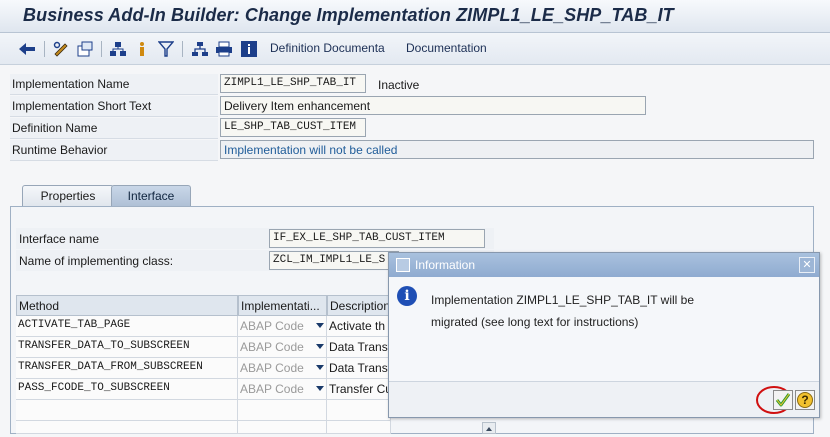  I want to click on implementing-class-label: Name of implementing class:, so click(96, 261).